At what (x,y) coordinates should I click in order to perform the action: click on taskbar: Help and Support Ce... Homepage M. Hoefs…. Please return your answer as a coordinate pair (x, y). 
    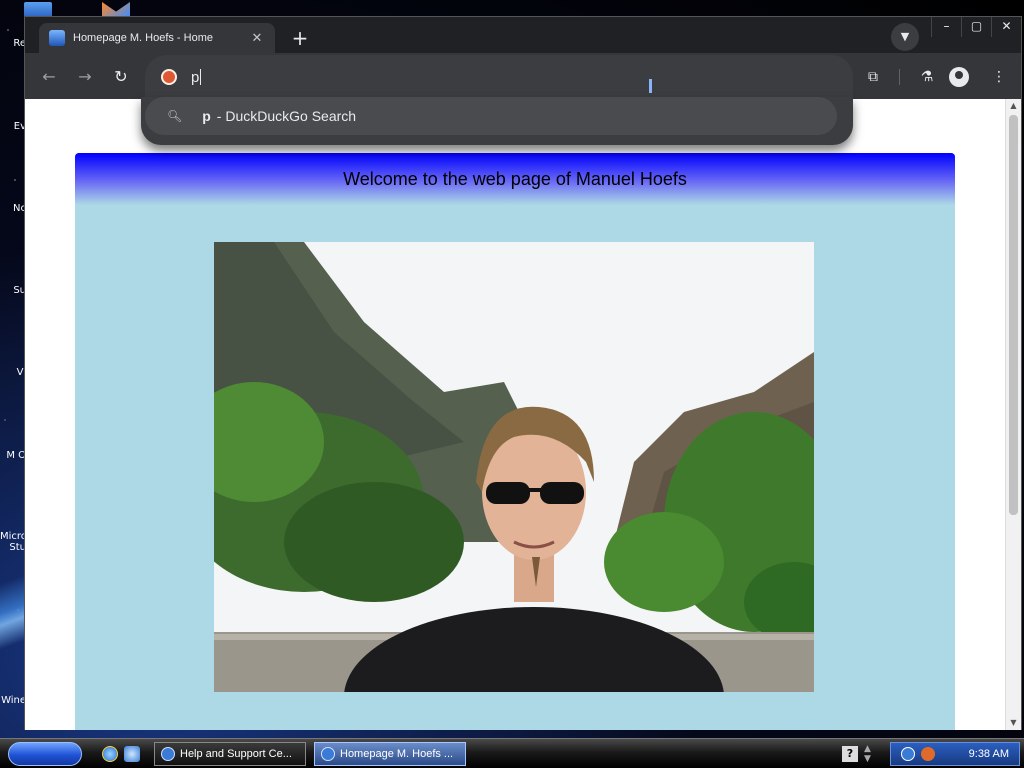
    Looking at the image, I should click on (512, 753).